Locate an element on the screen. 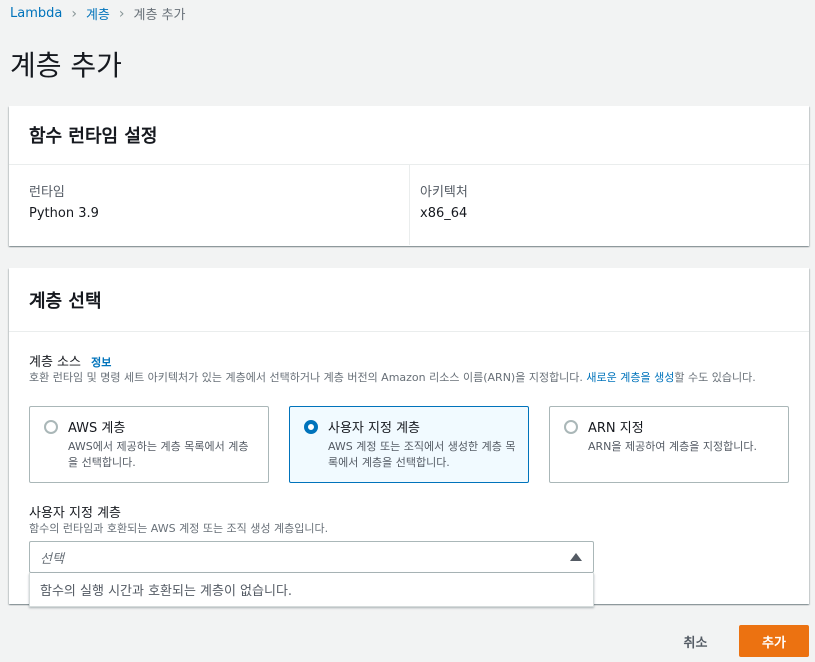 This screenshot has width=815, height=662. runtime-kv-row: 런타임 Python 3.9 아키텍처 x86_64 is located at coordinates (409, 205).